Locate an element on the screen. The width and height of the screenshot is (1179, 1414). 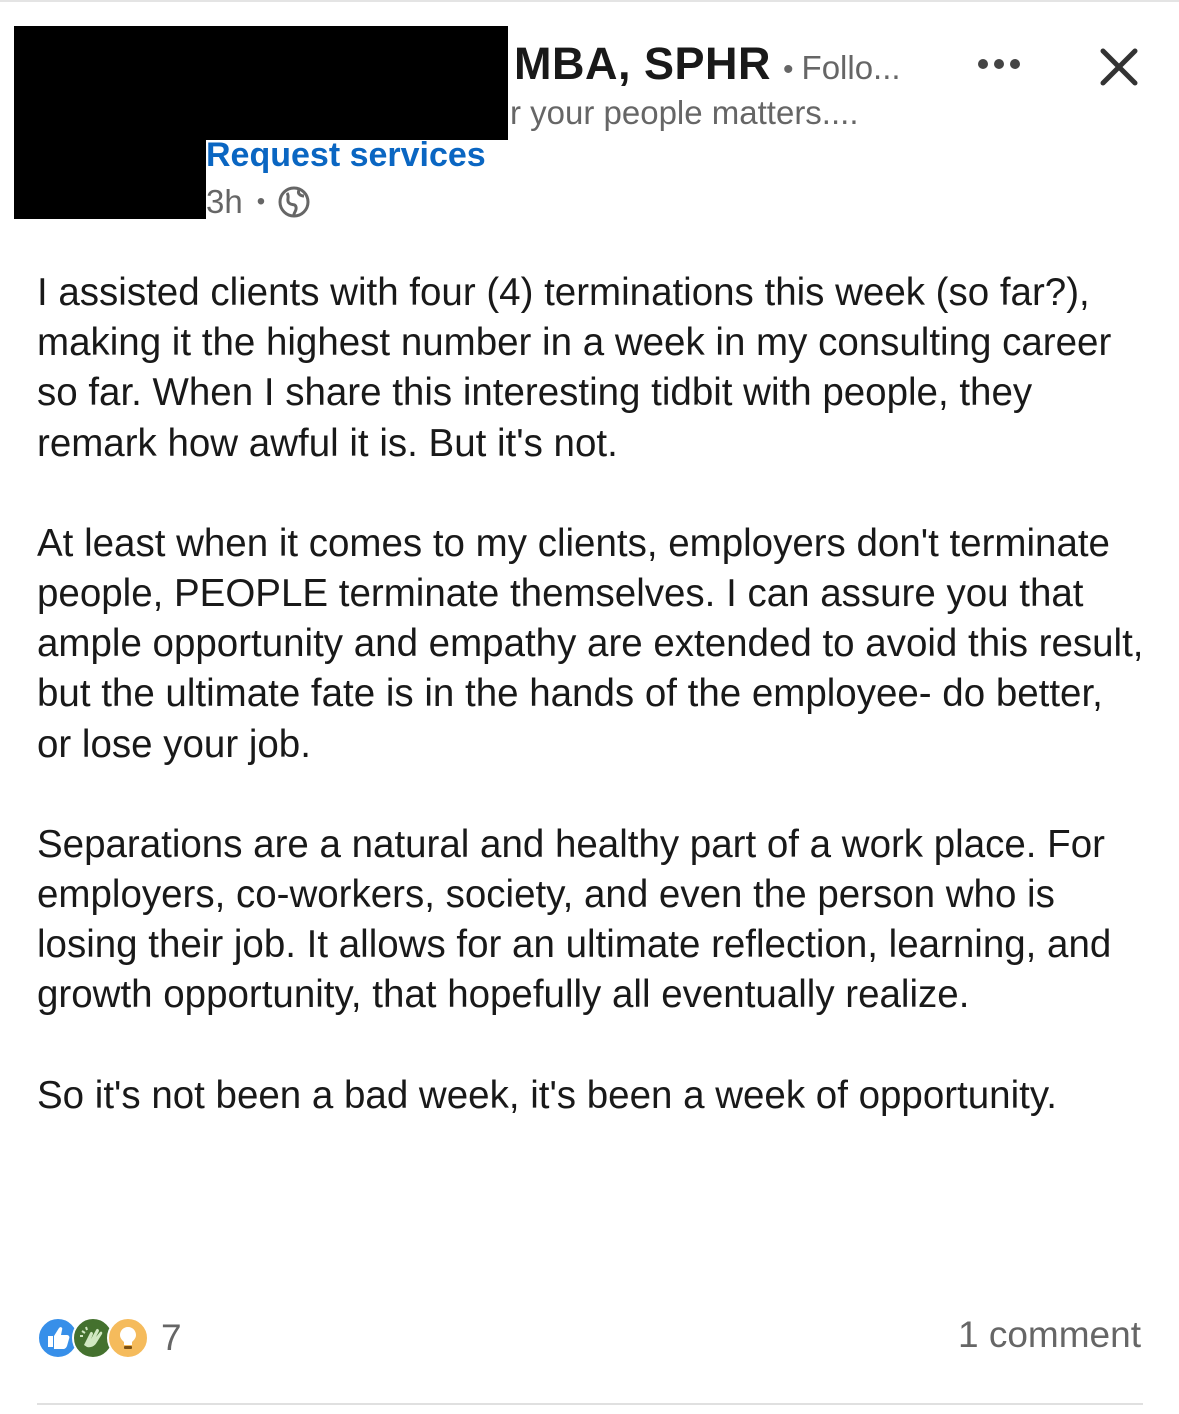
globe-icon is located at coordinates (294, 202).